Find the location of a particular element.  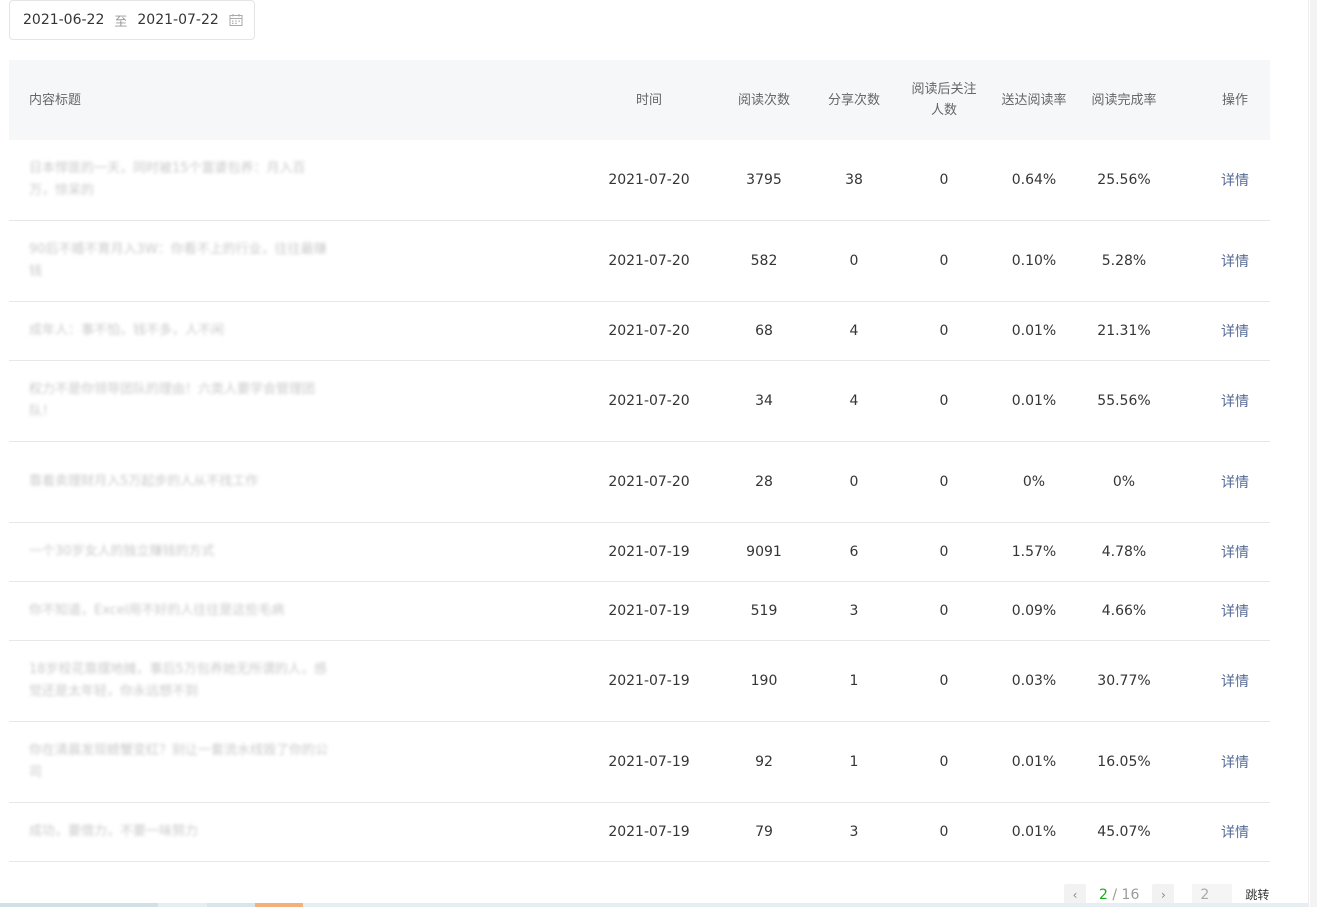

date-range-picker: 2021-06-22 至 2021-07-22 is located at coordinates (132, 20).